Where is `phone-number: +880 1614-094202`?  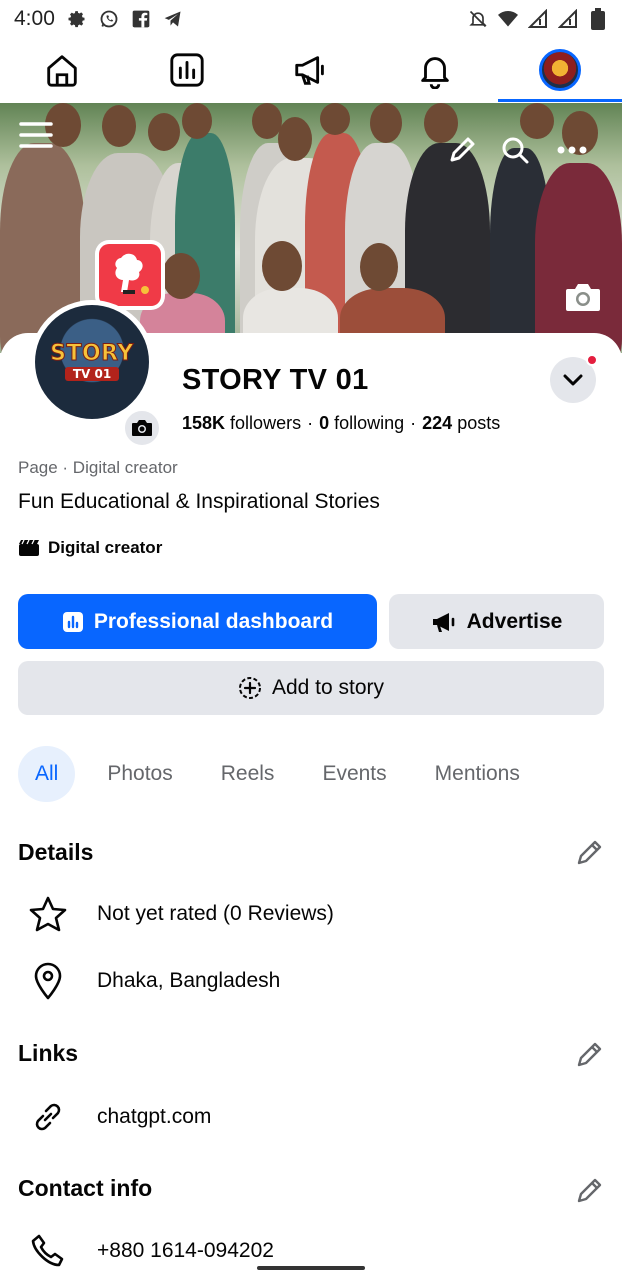 phone-number: +880 1614-094202 is located at coordinates (185, 1251).